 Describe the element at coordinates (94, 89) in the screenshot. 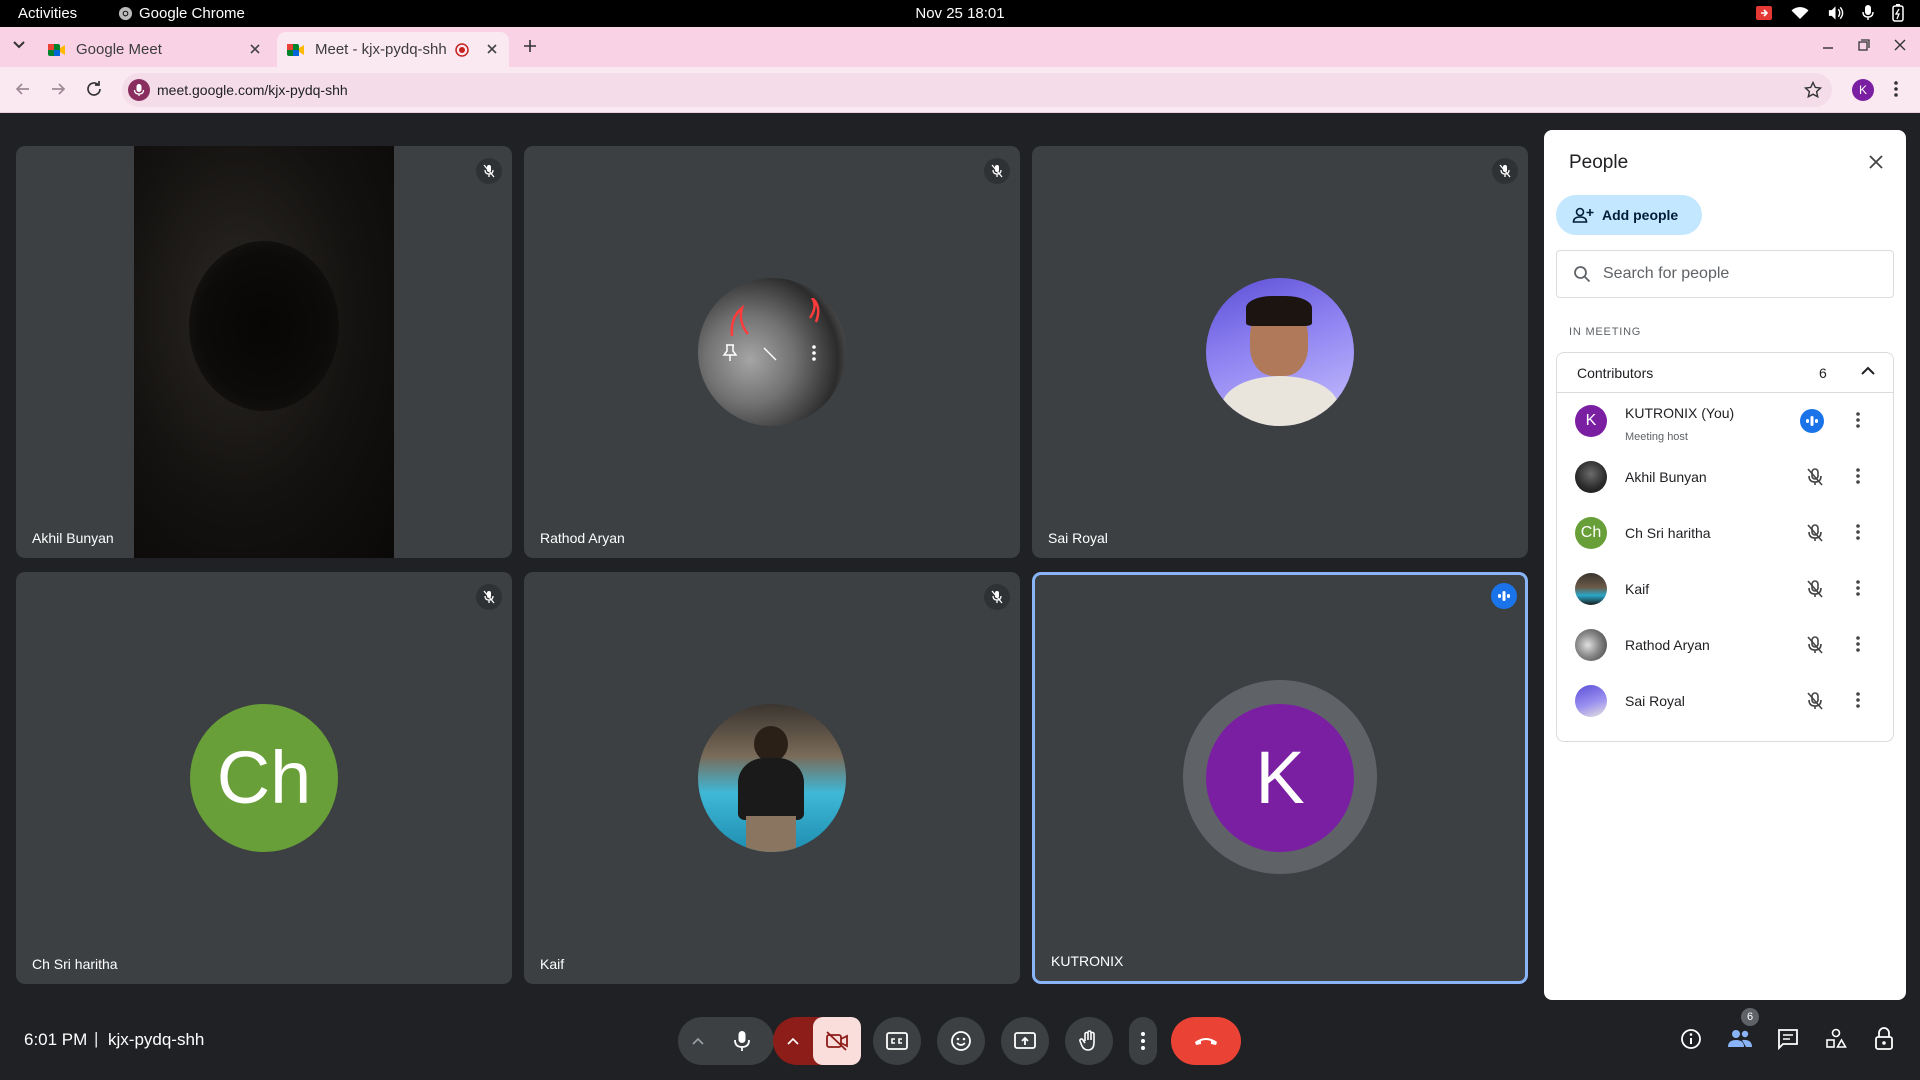

I see `reload-icon` at that location.